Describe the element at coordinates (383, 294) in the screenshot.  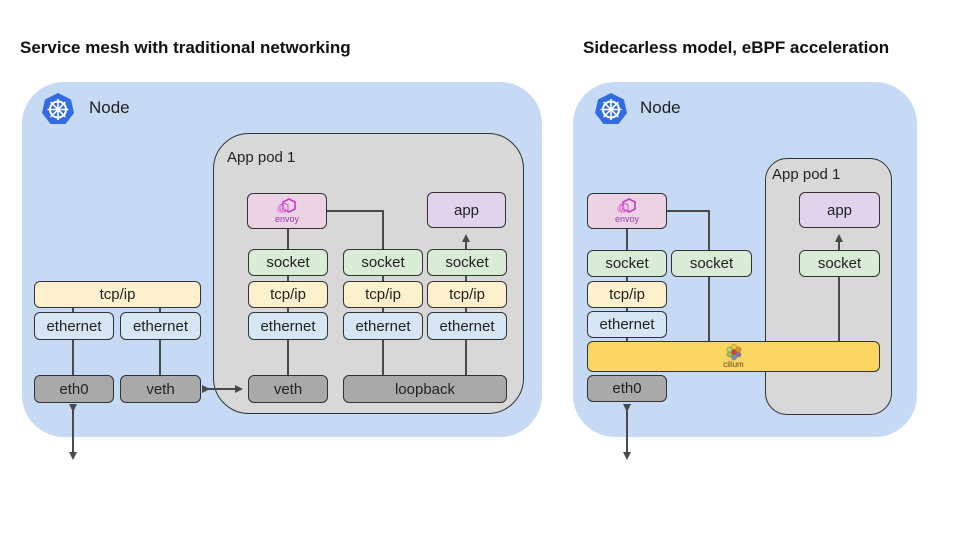
I see `left-pod-tcpip-2: tcp/ip` at that location.